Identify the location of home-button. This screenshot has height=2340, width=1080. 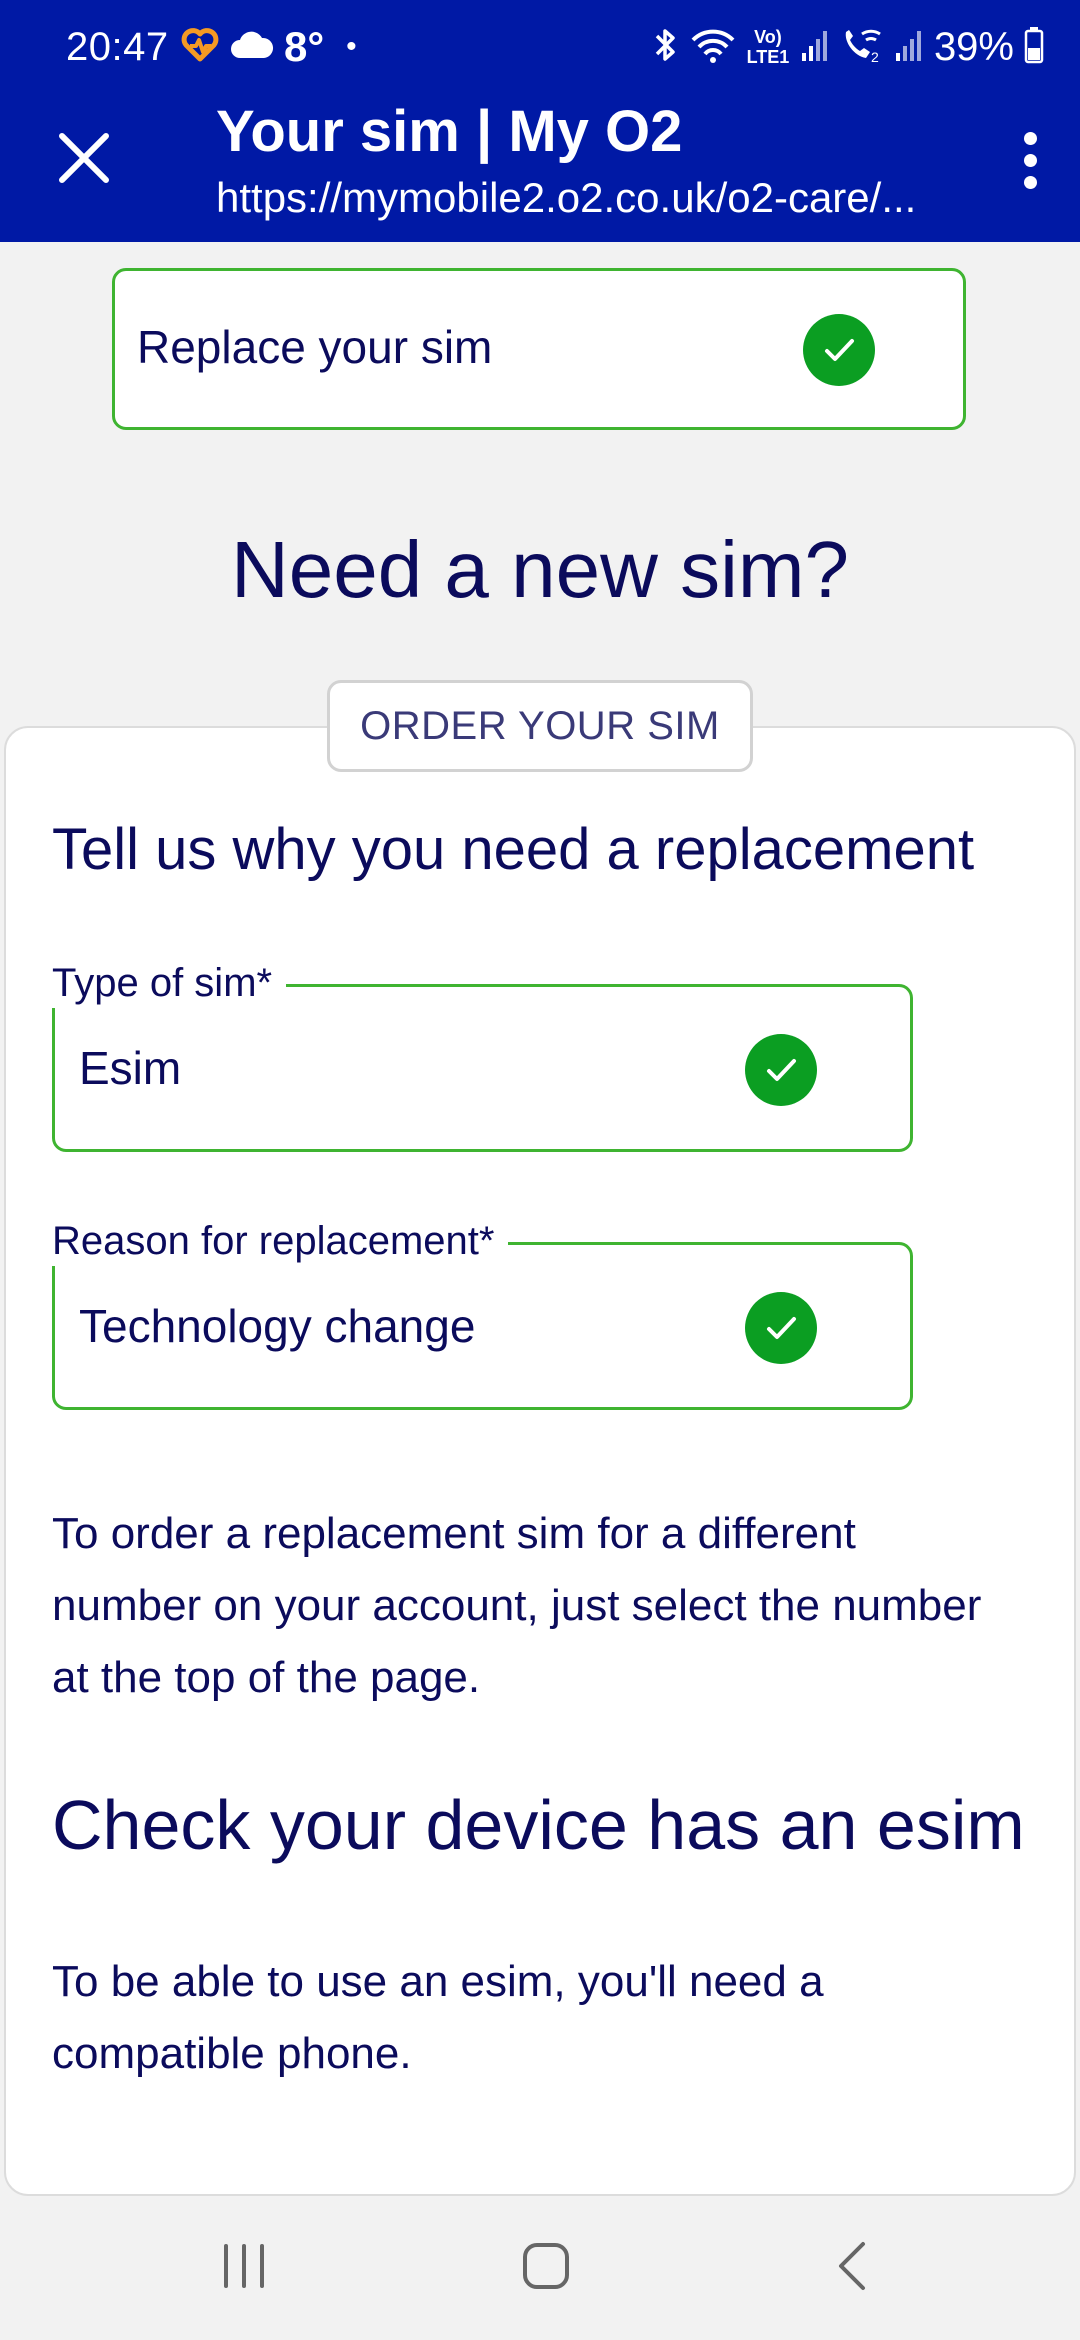
(546, 2268).